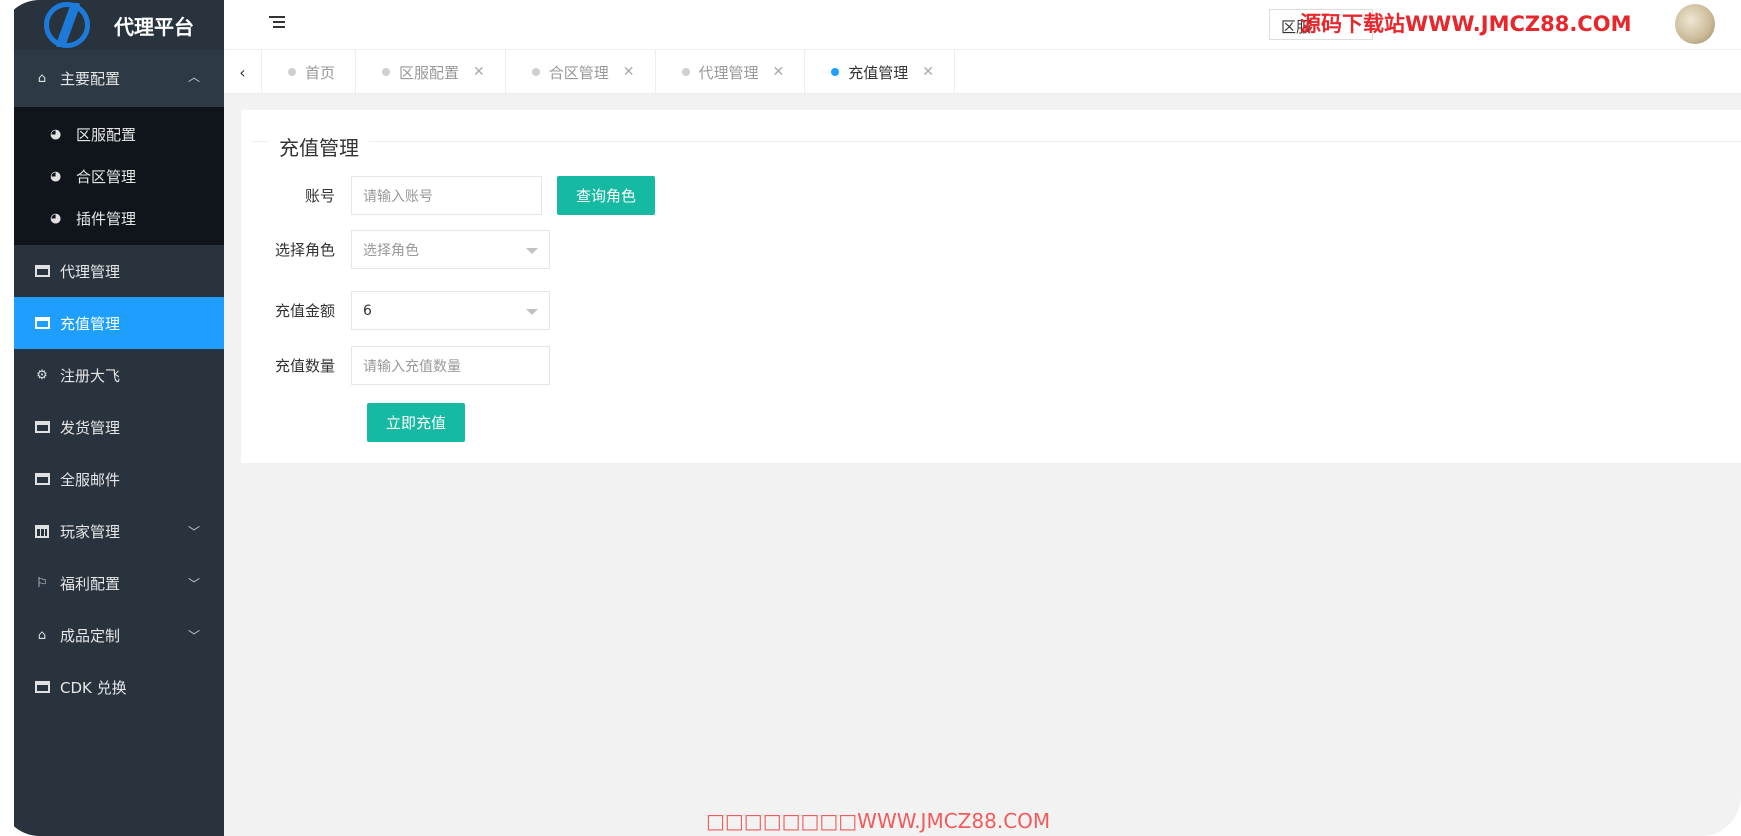  Describe the element at coordinates (1466, 24) in the screenshot. I see `watermark-text: 源码下载站WWW.JMCZ88.COM` at that location.